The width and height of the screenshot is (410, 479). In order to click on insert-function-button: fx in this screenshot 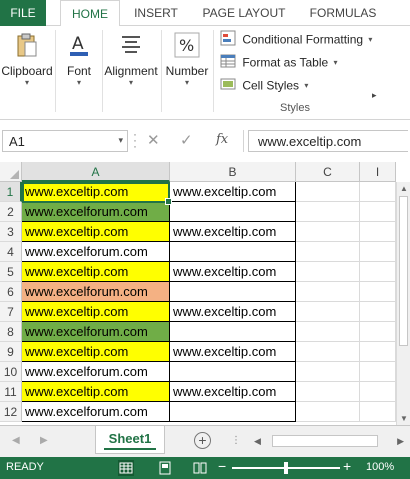, I will do `click(222, 139)`.